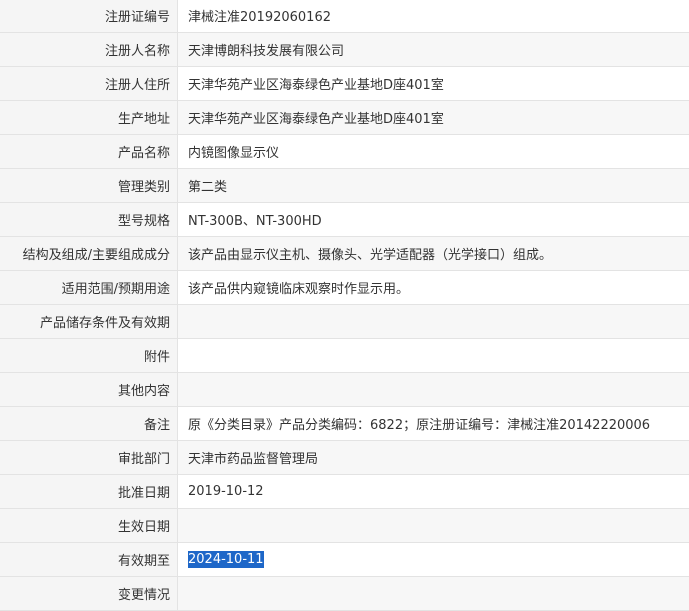 The height and width of the screenshot is (611, 689). I want to click on row-label: 型号规格, so click(89, 220).